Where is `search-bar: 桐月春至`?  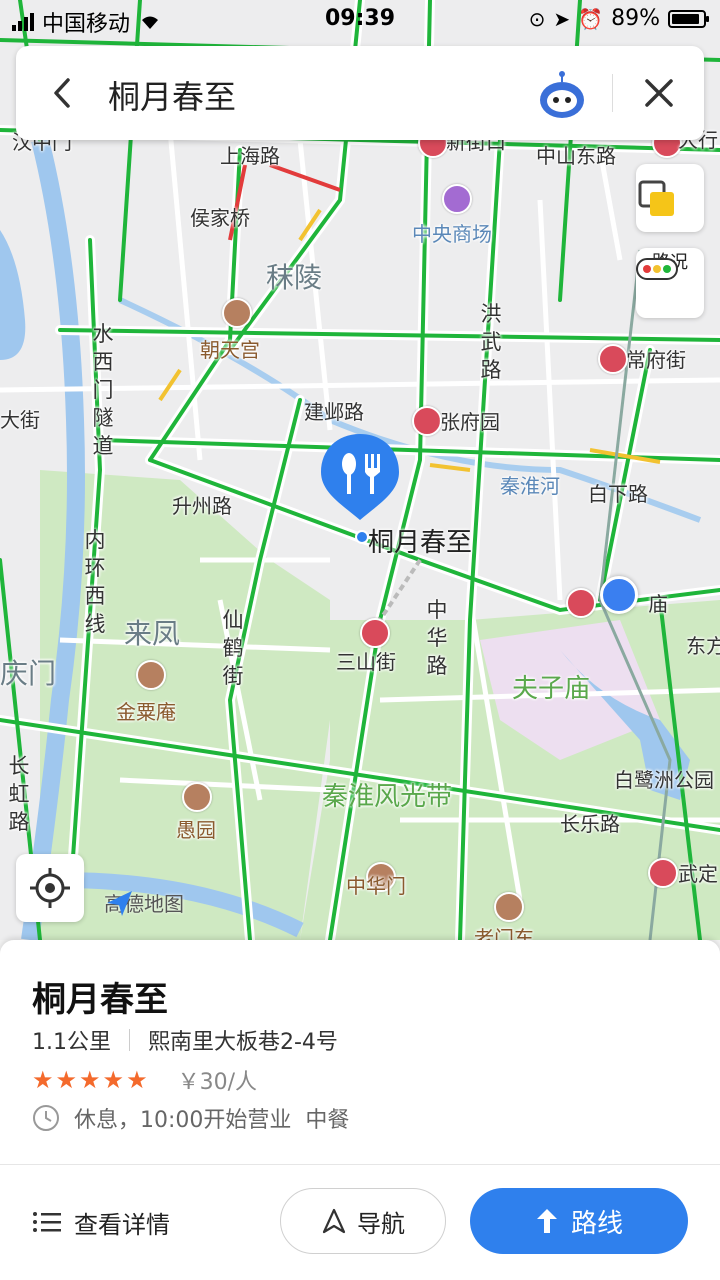 search-bar: 桐月春至 is located at coordinates (360, 93).